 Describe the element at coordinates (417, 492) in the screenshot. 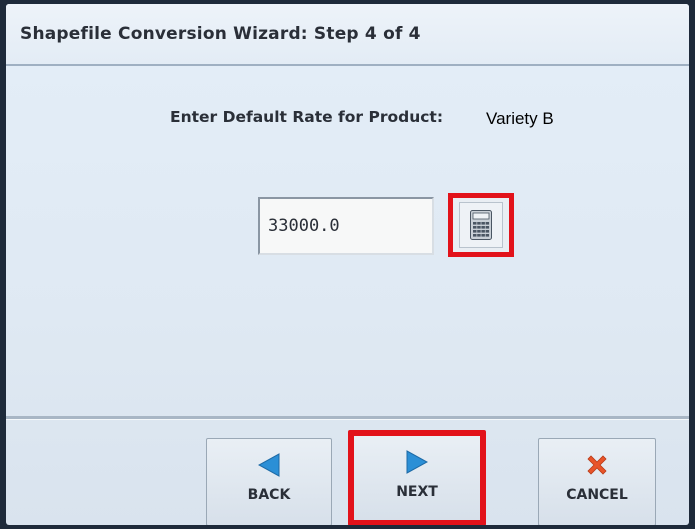

I see `next-button-label: NEXT` at that location.